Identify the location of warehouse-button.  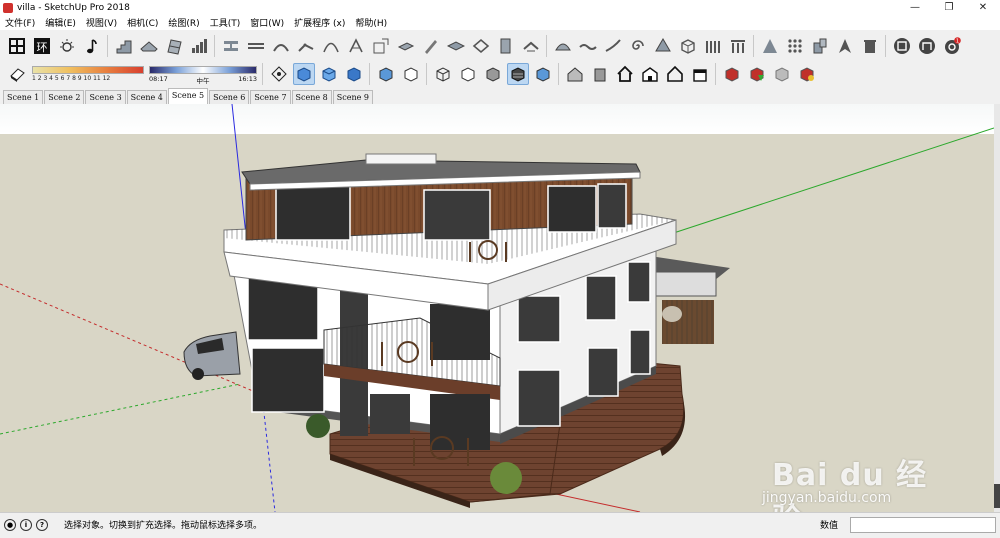
(732, 74).